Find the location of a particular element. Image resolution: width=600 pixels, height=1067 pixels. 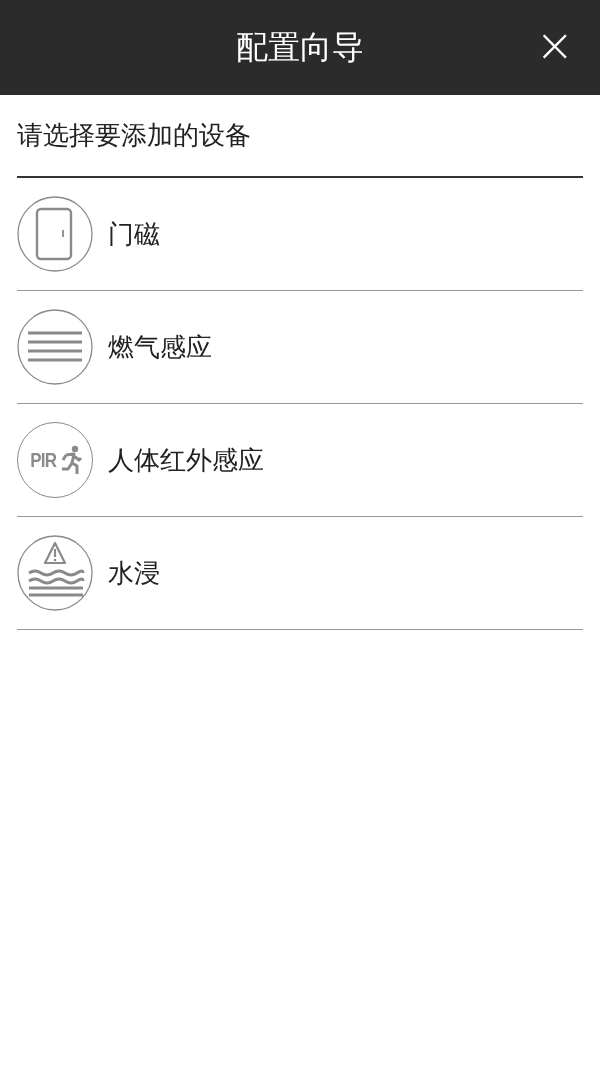

page-title: 配置向导 is located at coordinates (300, 47).